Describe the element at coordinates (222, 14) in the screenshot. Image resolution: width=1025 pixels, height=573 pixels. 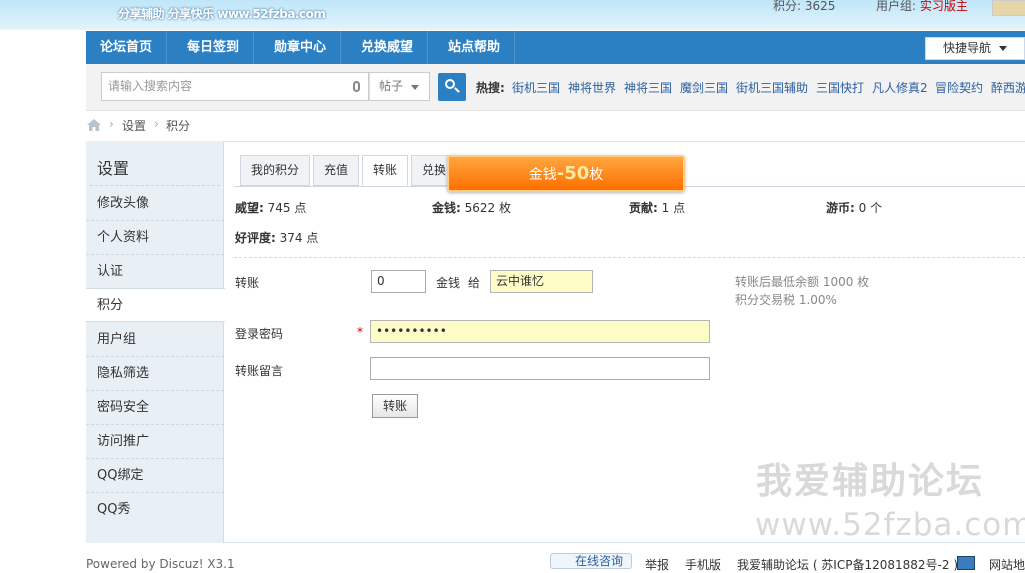
I see `site-slogan: 分享辅助 分享快乐 www.52fzba.com` at that location.